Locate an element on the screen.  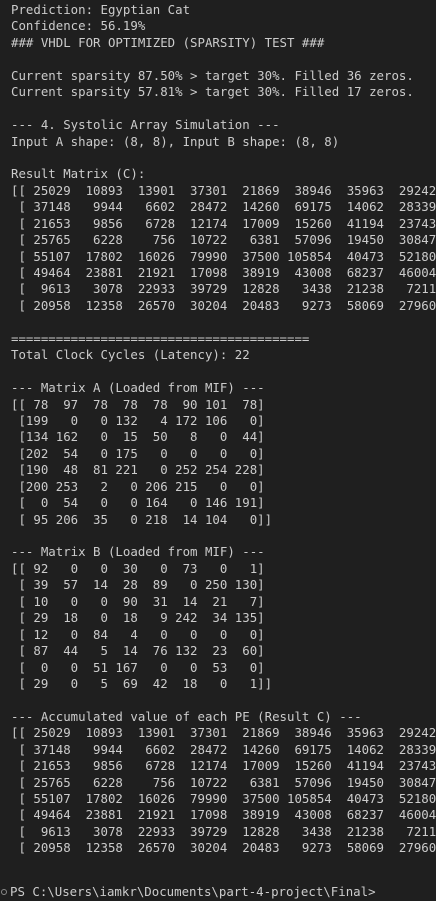
output-line: [ 87 44 5 14 76 132 23 60] is located at coordinates (138, 651).